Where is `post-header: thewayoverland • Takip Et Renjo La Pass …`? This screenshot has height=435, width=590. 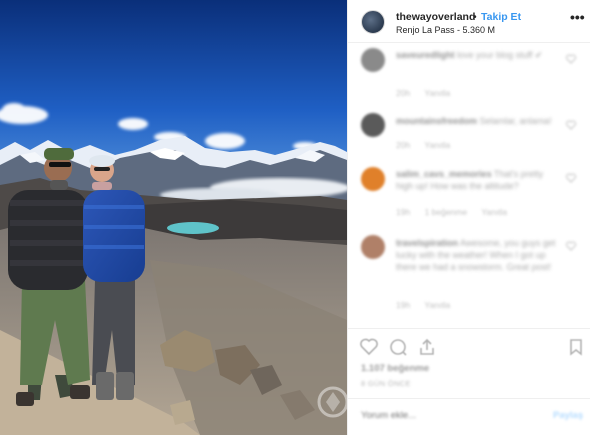
post-header: thewayoverland • Takip Et Renjo La Pass … is located at coordinates (469, 21).